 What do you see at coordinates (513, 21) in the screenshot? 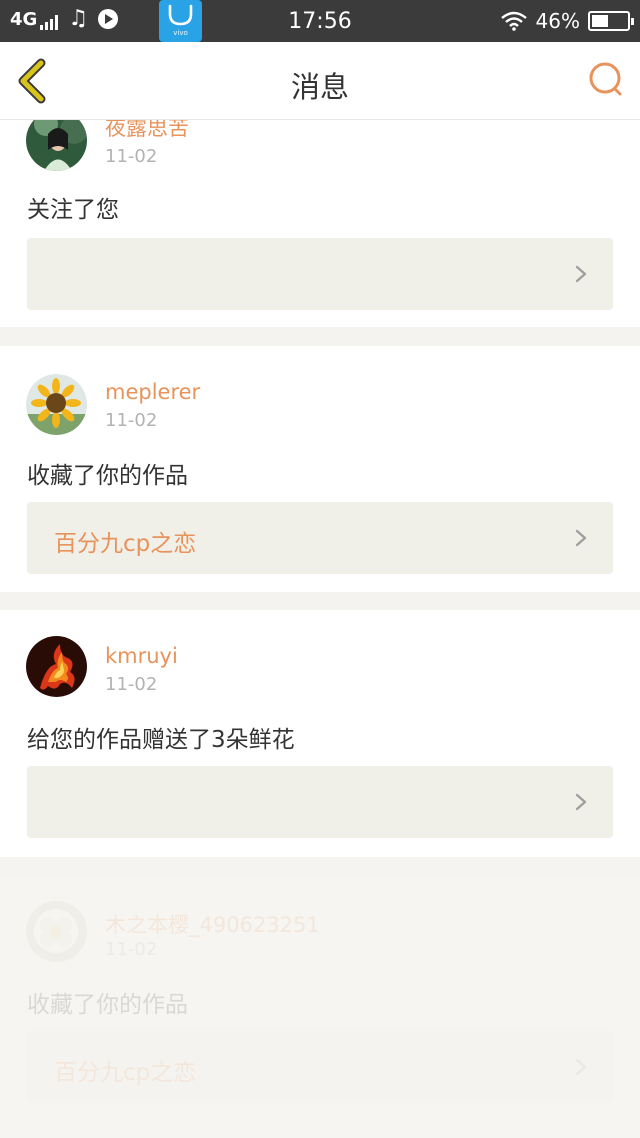
I see `wifi-icon` at bounding box center [513, 21].